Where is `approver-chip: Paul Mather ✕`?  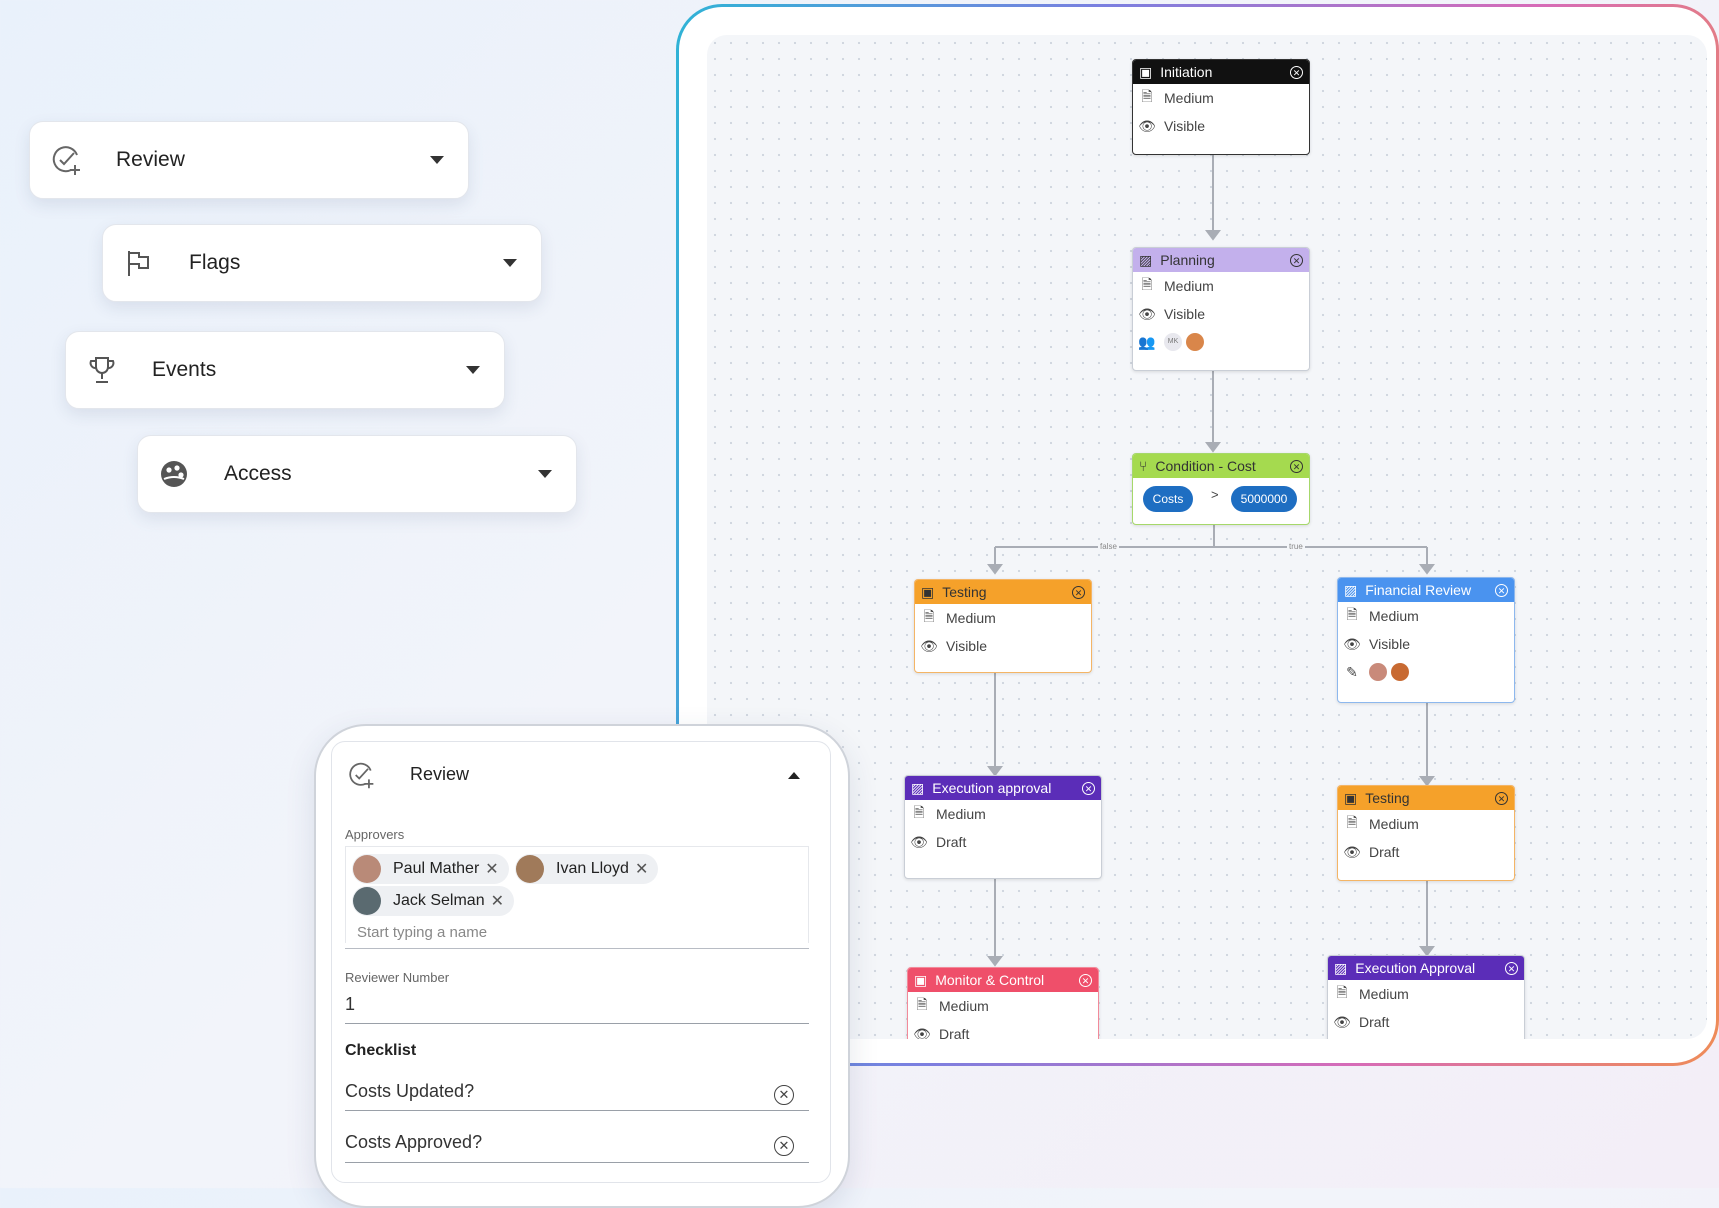
approver-chip: Paul Mather ✕ is located at coordinates (430, 869).